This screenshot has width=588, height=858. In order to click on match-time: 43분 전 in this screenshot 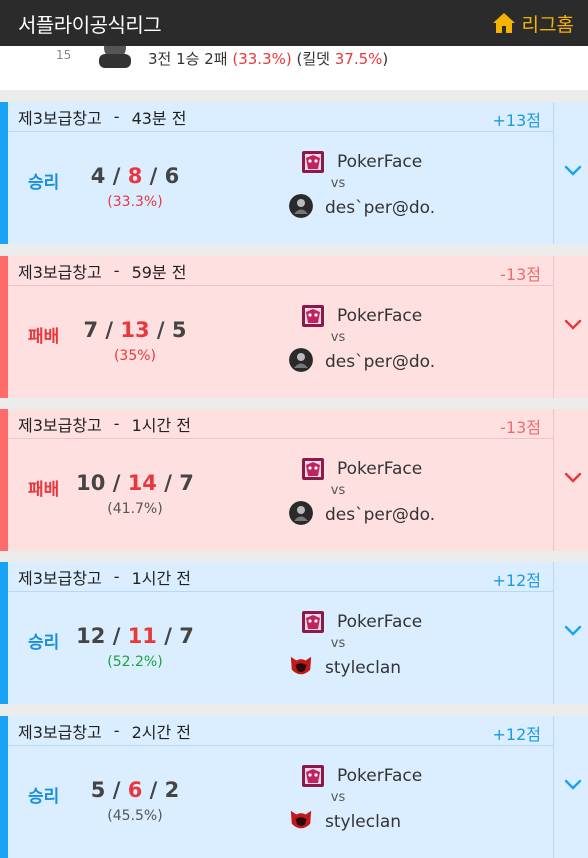, I will do `click(159, 118)`.